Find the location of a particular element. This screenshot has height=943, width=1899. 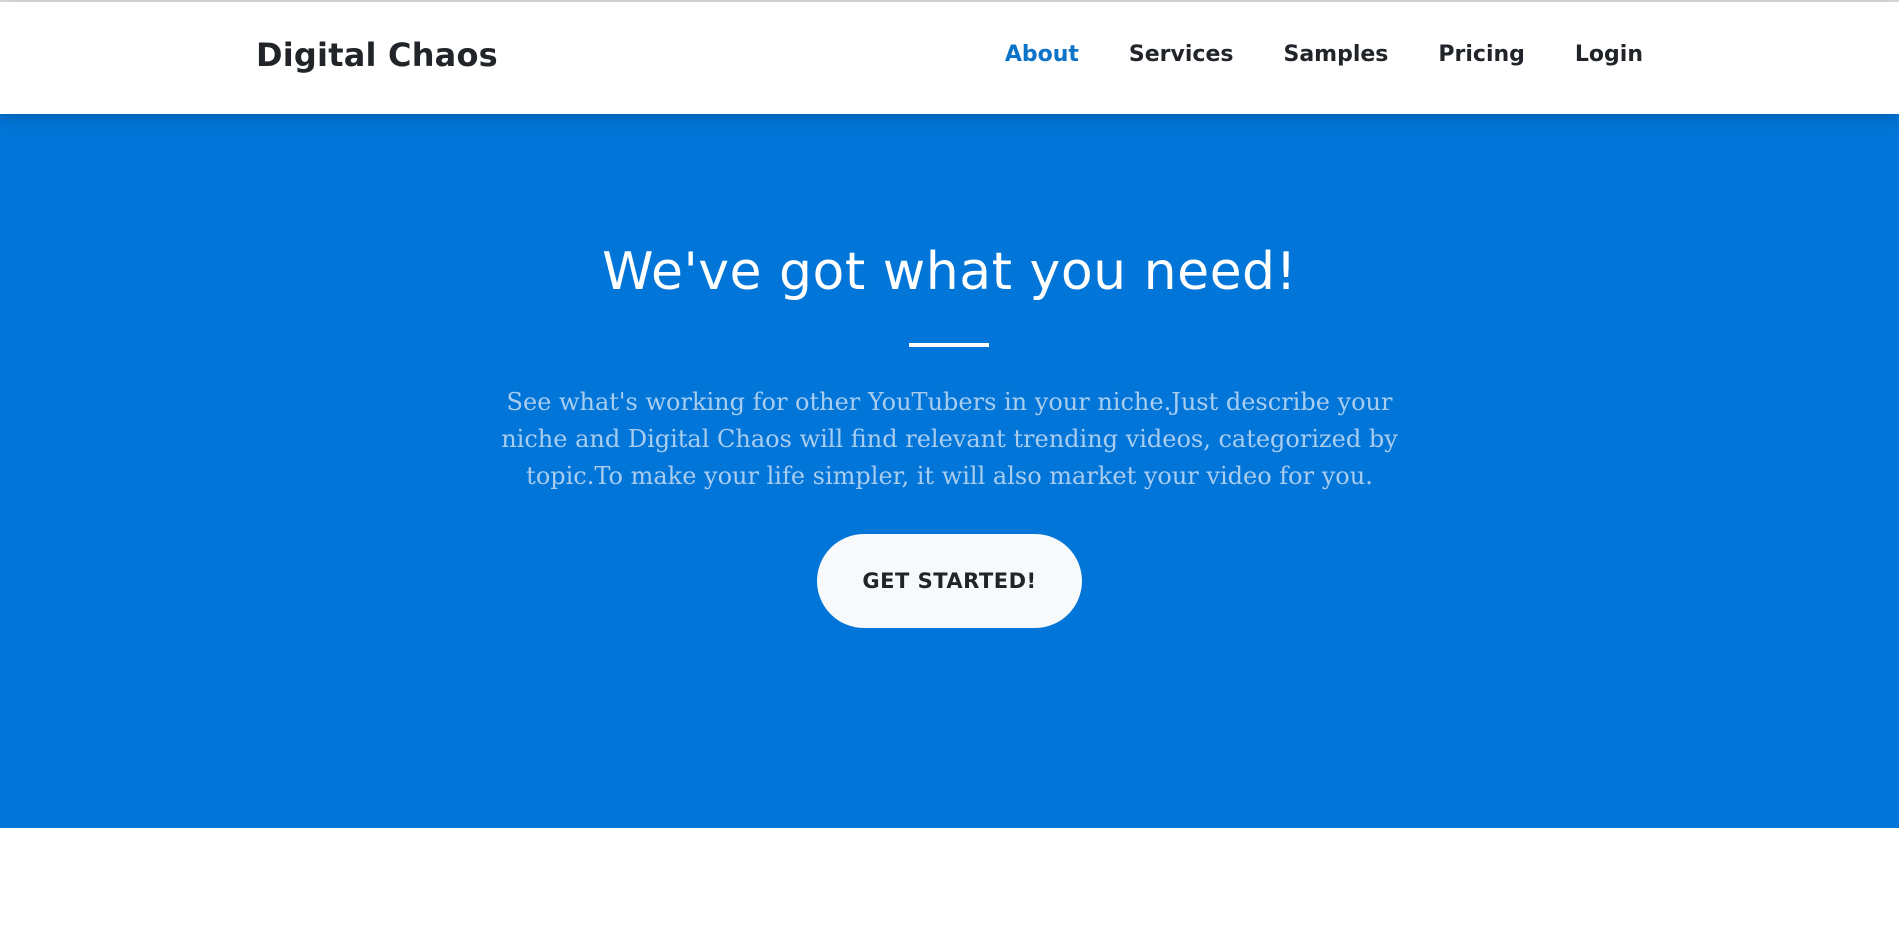

nav-link-about: About is located at coordinates (1042, 54).